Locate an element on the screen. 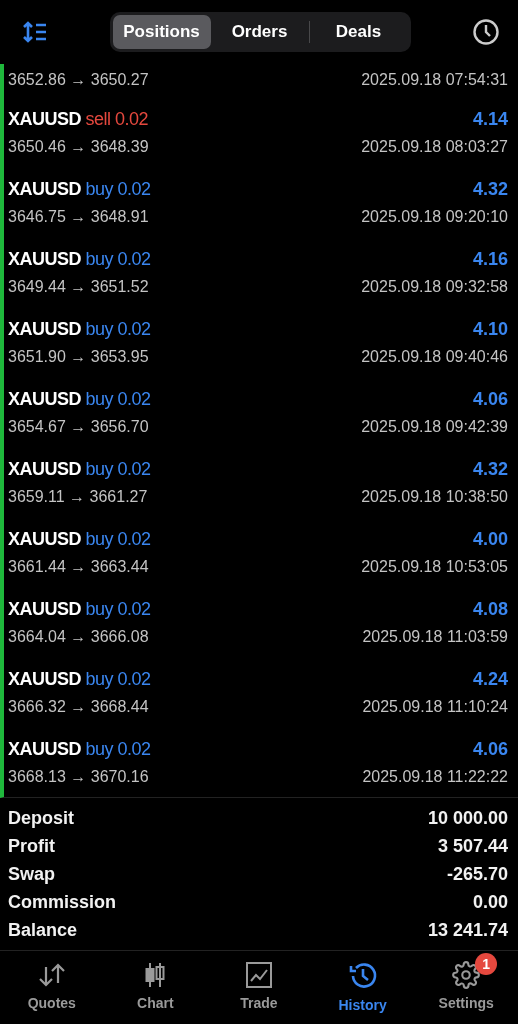  summary-value: 13 241.74 is located at coordinates (467, 930).